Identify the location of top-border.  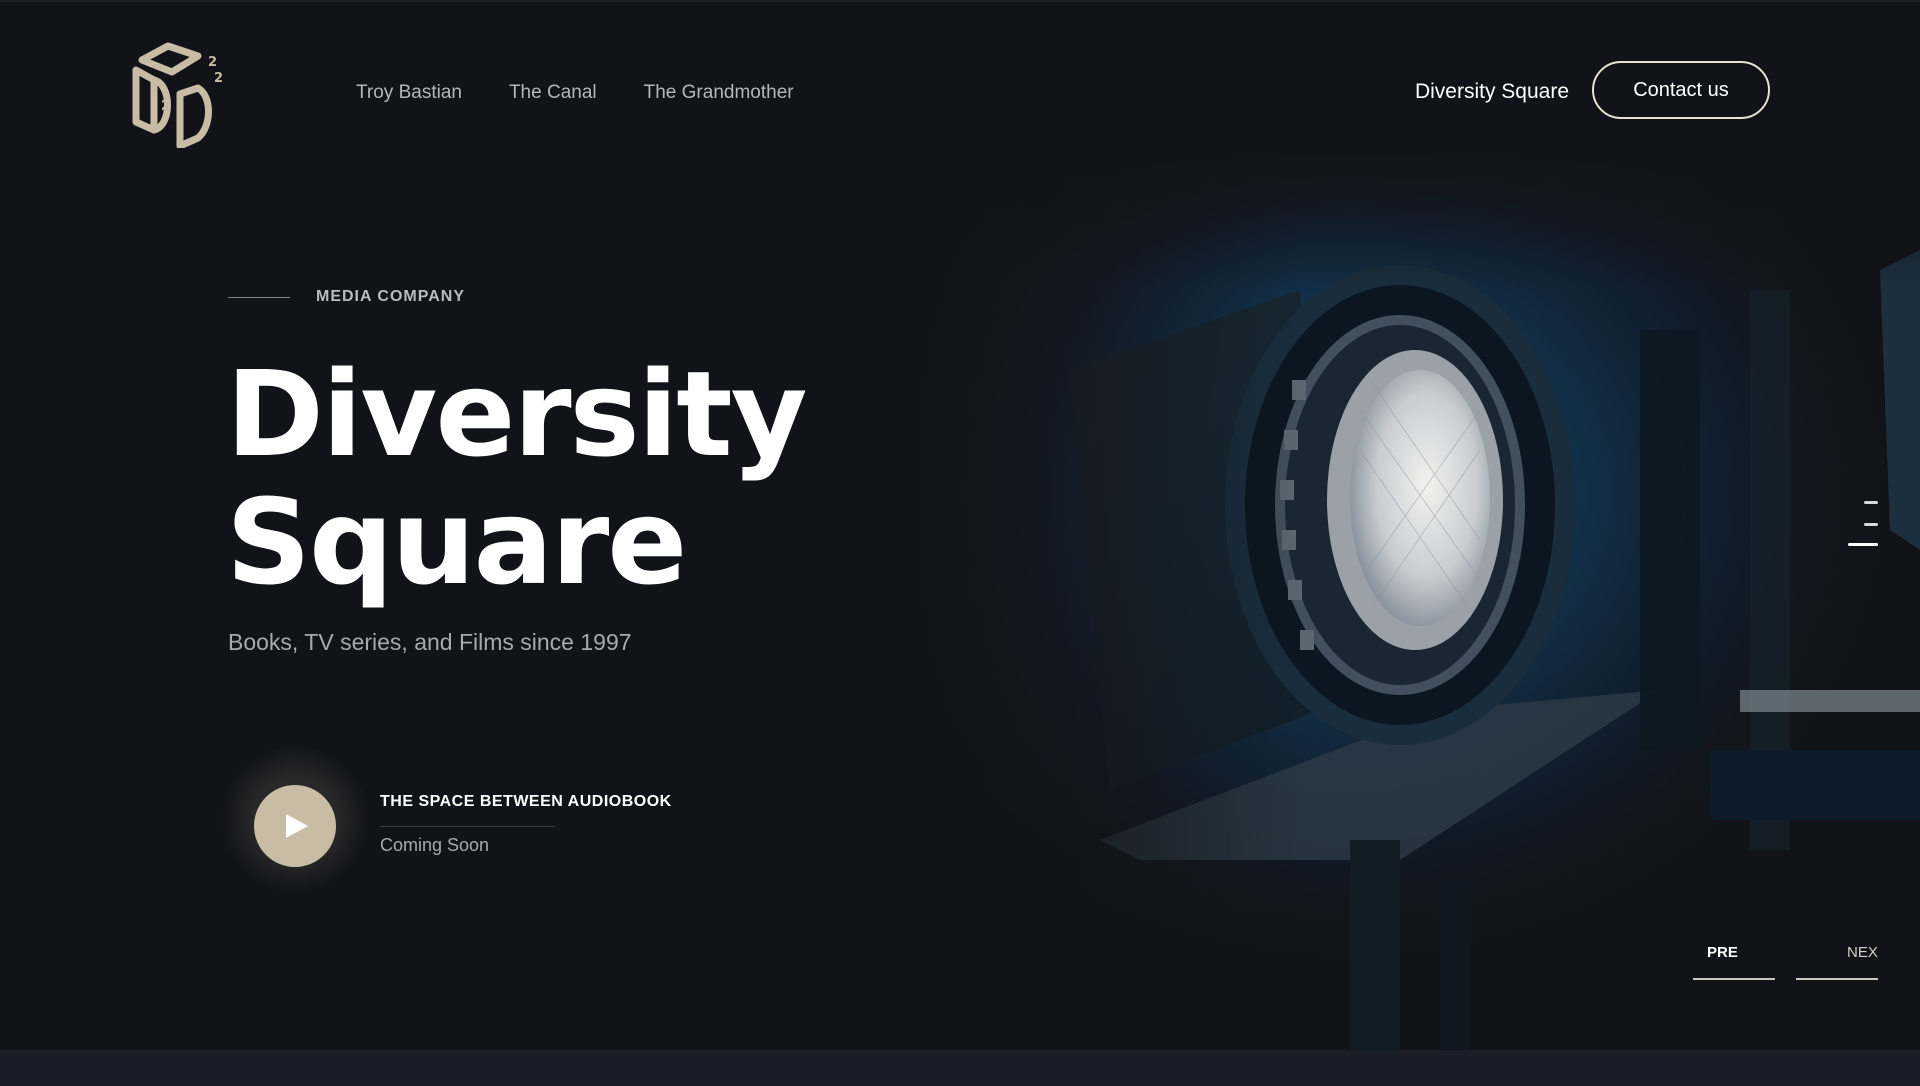
(960, 1).